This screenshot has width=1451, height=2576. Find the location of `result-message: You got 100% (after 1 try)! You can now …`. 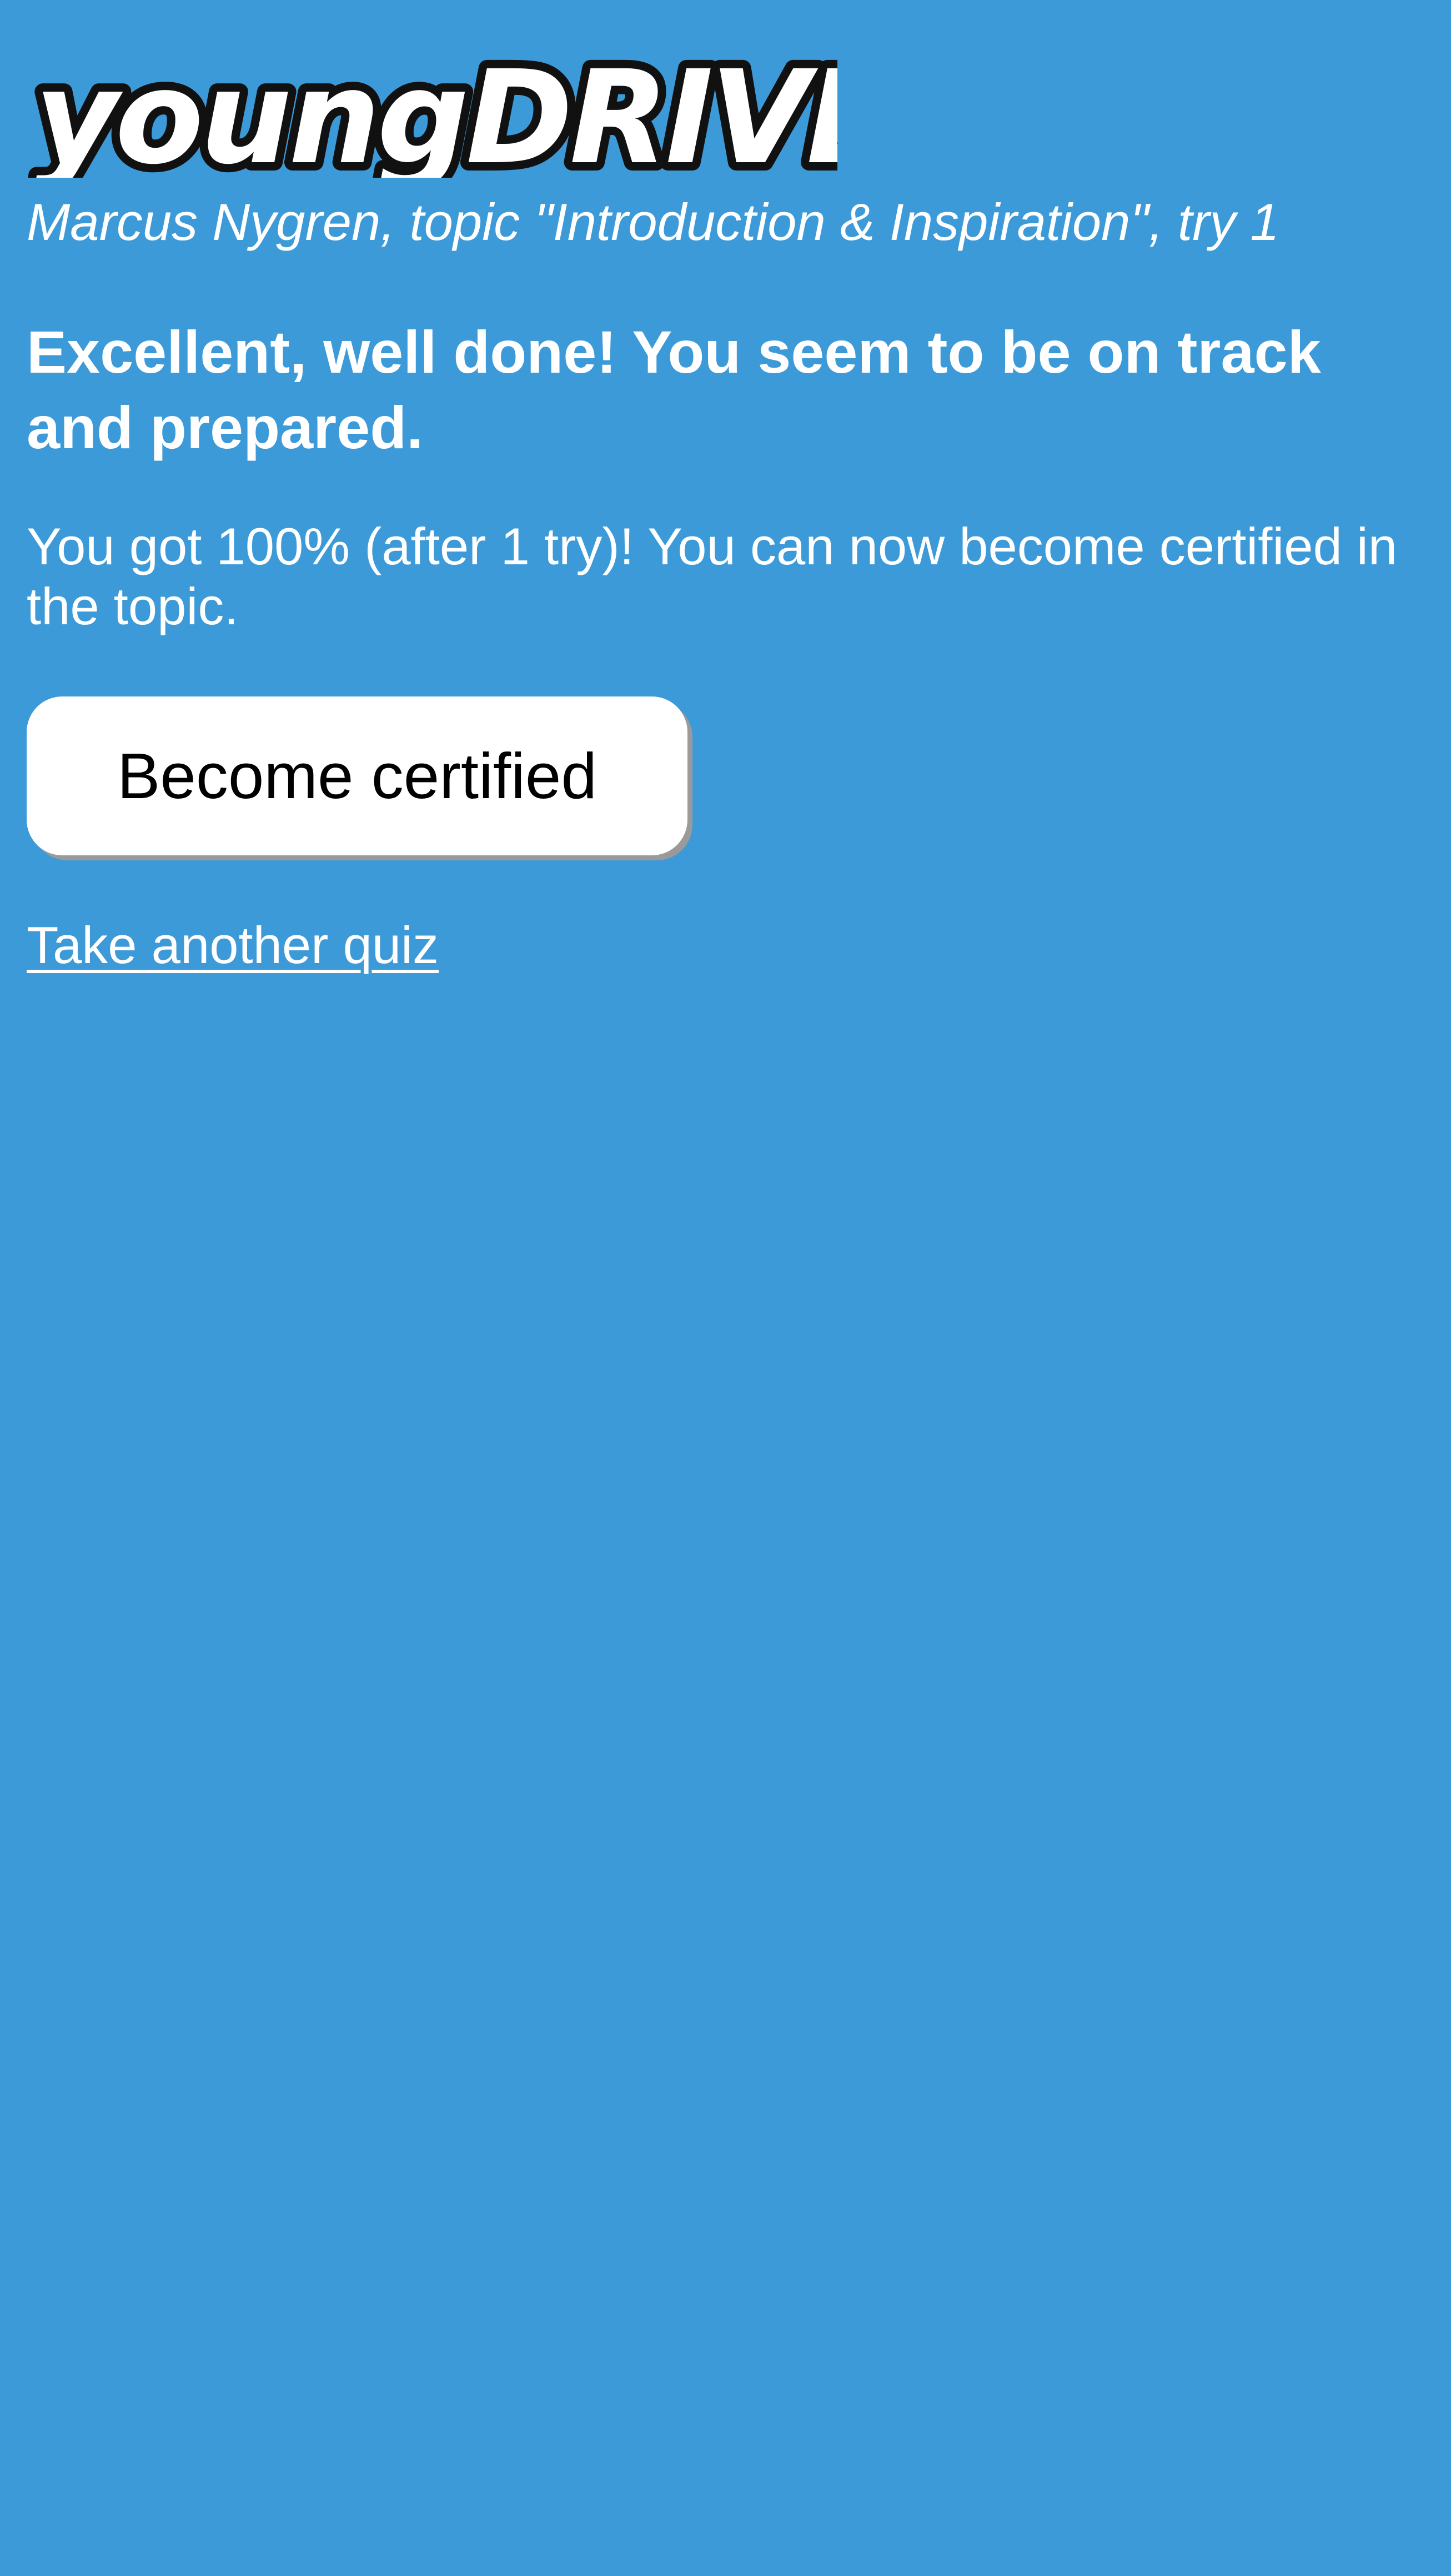

result-message: You got 100% (after 1 try)! You can now … is located at coordinates (712, 576).